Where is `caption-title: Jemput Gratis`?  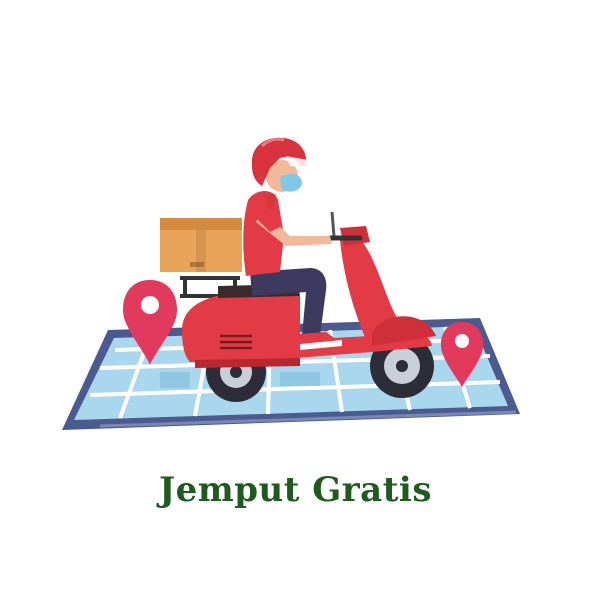
caption-title: Jemput Gratis is located at coordinates (295, 490).